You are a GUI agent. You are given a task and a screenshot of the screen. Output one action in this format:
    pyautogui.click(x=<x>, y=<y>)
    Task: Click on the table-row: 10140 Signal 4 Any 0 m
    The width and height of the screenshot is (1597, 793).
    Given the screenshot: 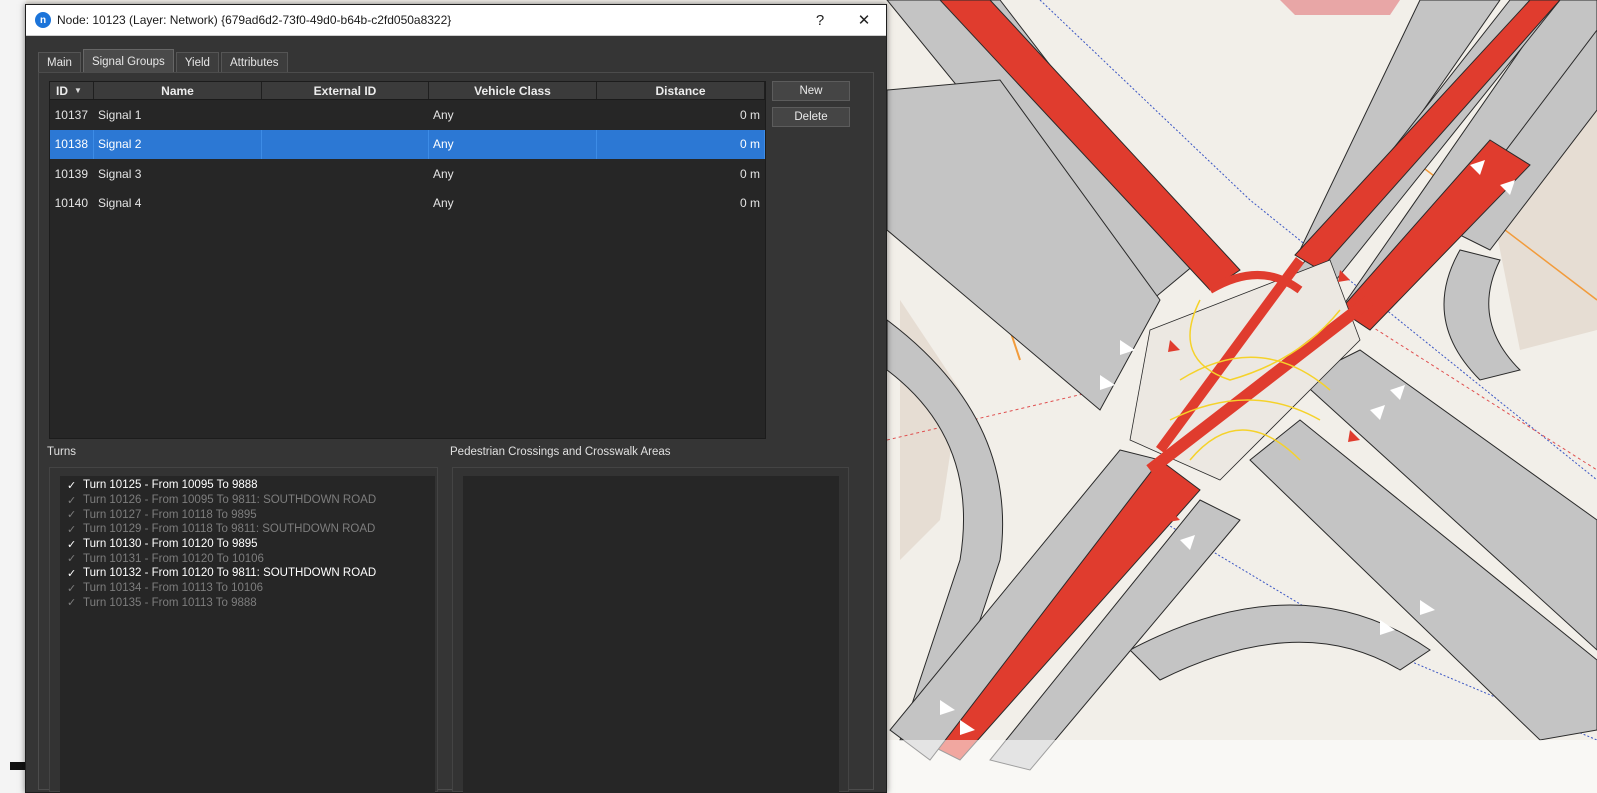 What is the action you would take?
    pyautogui.click(x=407, y=204)
    